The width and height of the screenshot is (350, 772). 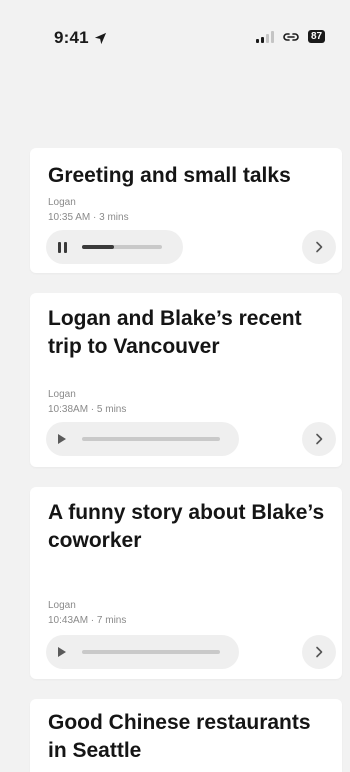 What do you see at coordinates (169, 175) in the screenshot?
I see `conversation-title: Greeting and small talks` at bounding box center [169, 175].